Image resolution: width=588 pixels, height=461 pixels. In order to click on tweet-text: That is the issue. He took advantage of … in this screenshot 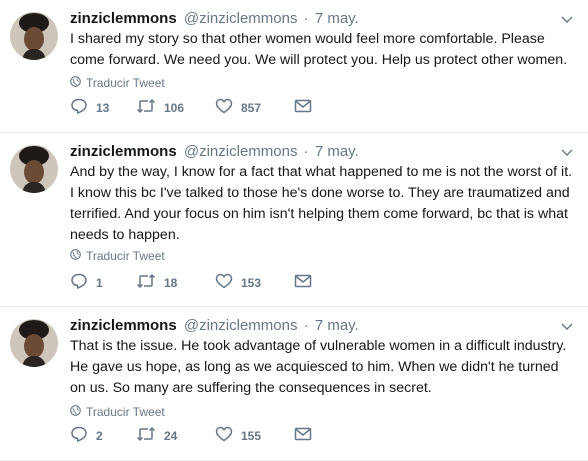, I will do `click(325, 367)`.